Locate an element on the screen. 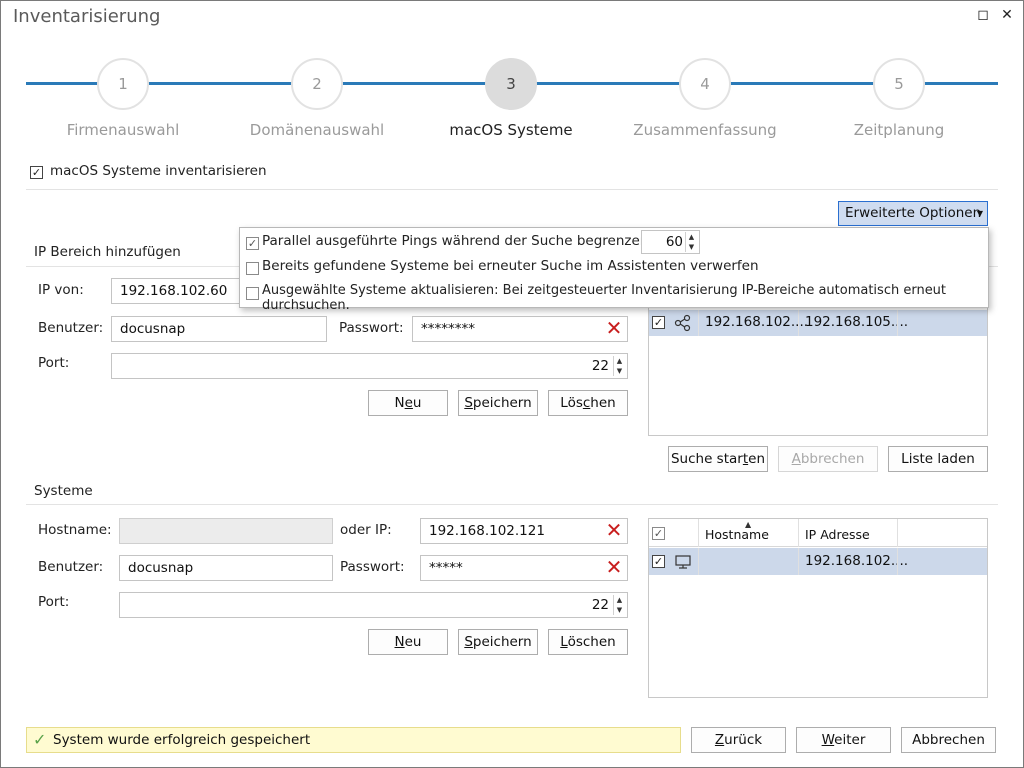 The width and height of the screenshot is (1024, 768). ping-limit-stepper: 60 ▲ ▼ is located at coordinates (670, 242).